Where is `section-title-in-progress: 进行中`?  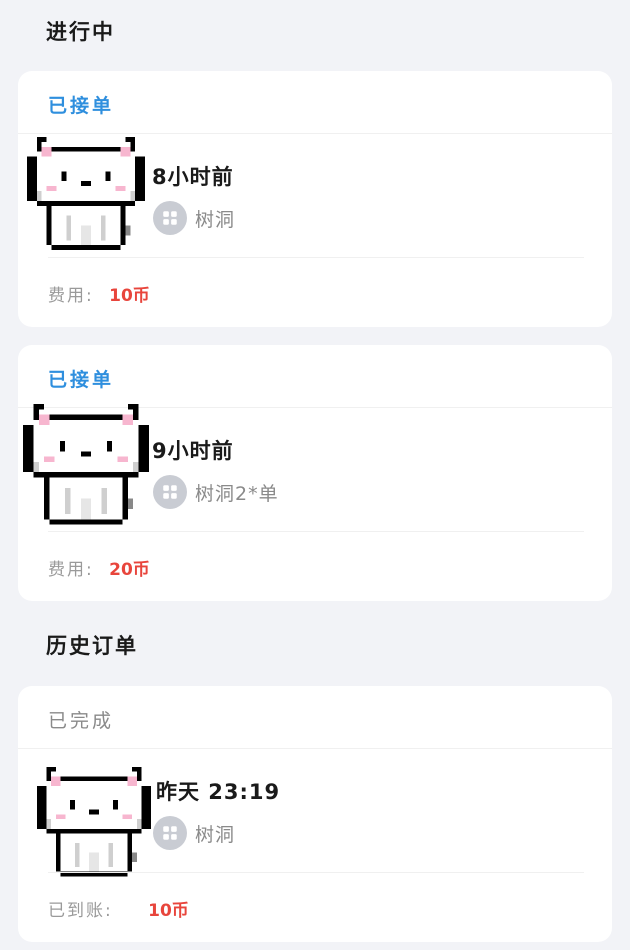
section-title-in-progress: 进行中 is located at coordinates (80, 32).